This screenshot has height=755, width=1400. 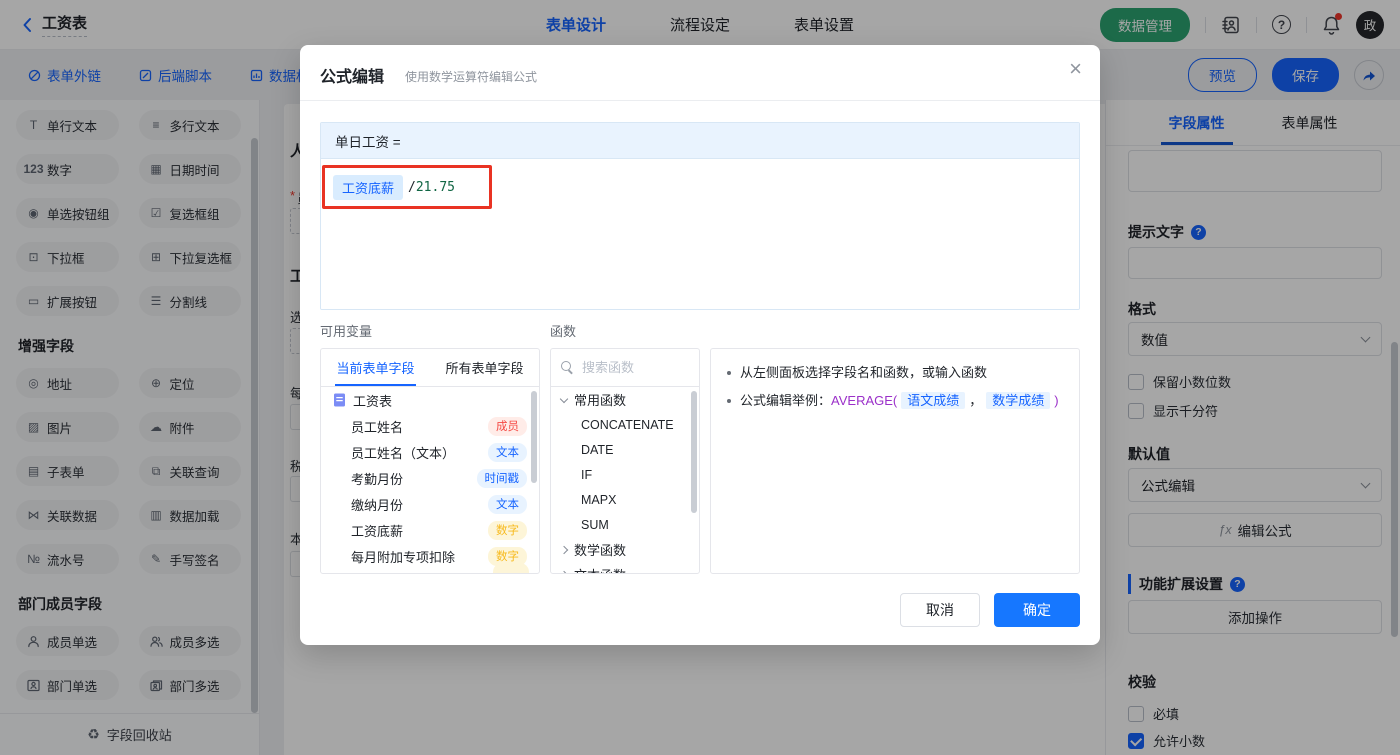 What do you see at coordinates (625, 424) in the screenshot?
I see `function-item: CONCATENATE` at bounding box center [625, 424].